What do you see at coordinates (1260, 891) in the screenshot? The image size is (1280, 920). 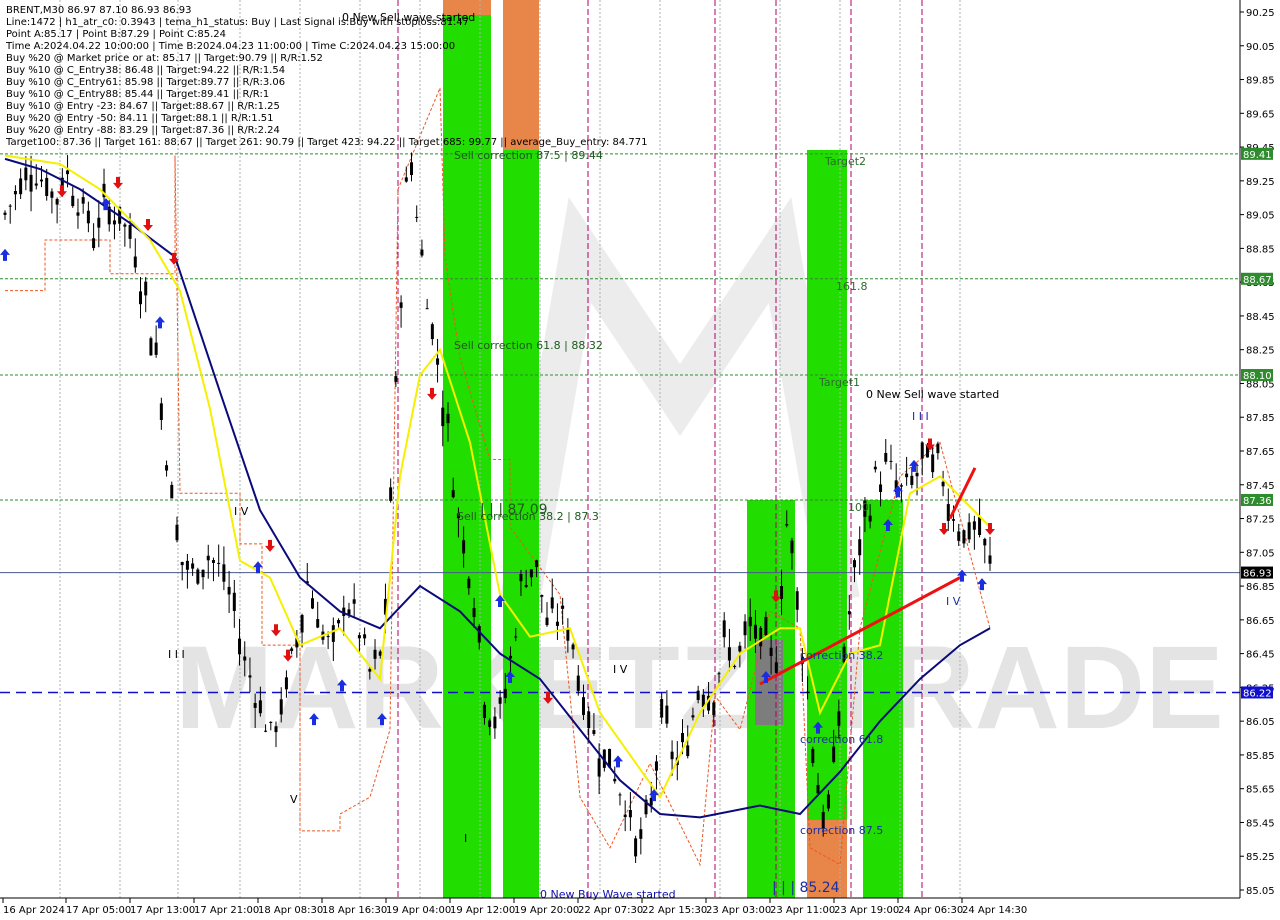 I see `price-tick-label: 85.05` at bounding box center [1260, 891].